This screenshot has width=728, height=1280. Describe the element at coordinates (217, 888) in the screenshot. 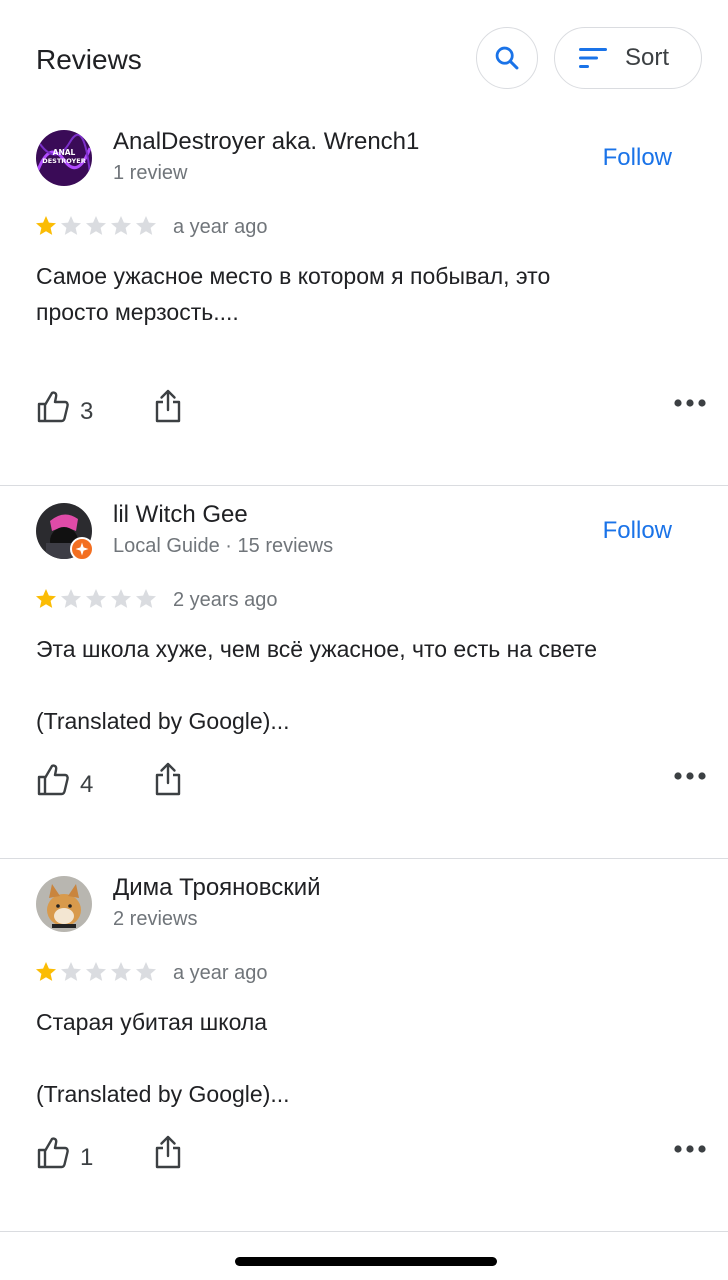

I see `reviewer-name: Дима Трояновский` at that location.